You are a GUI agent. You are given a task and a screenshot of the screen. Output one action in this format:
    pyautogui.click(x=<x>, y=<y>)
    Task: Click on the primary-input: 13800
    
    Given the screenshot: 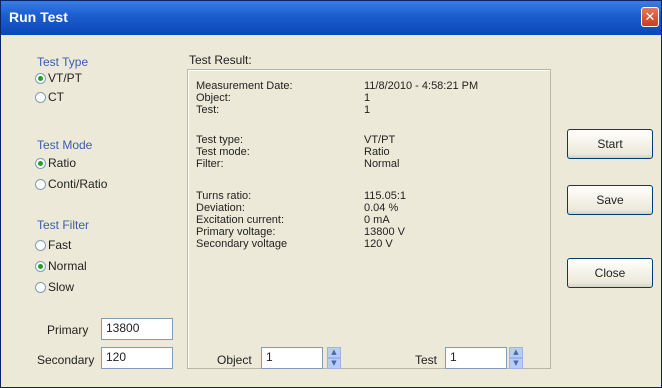 What is the action you would take?
    pyautogui.click(x=137, y=329)
    